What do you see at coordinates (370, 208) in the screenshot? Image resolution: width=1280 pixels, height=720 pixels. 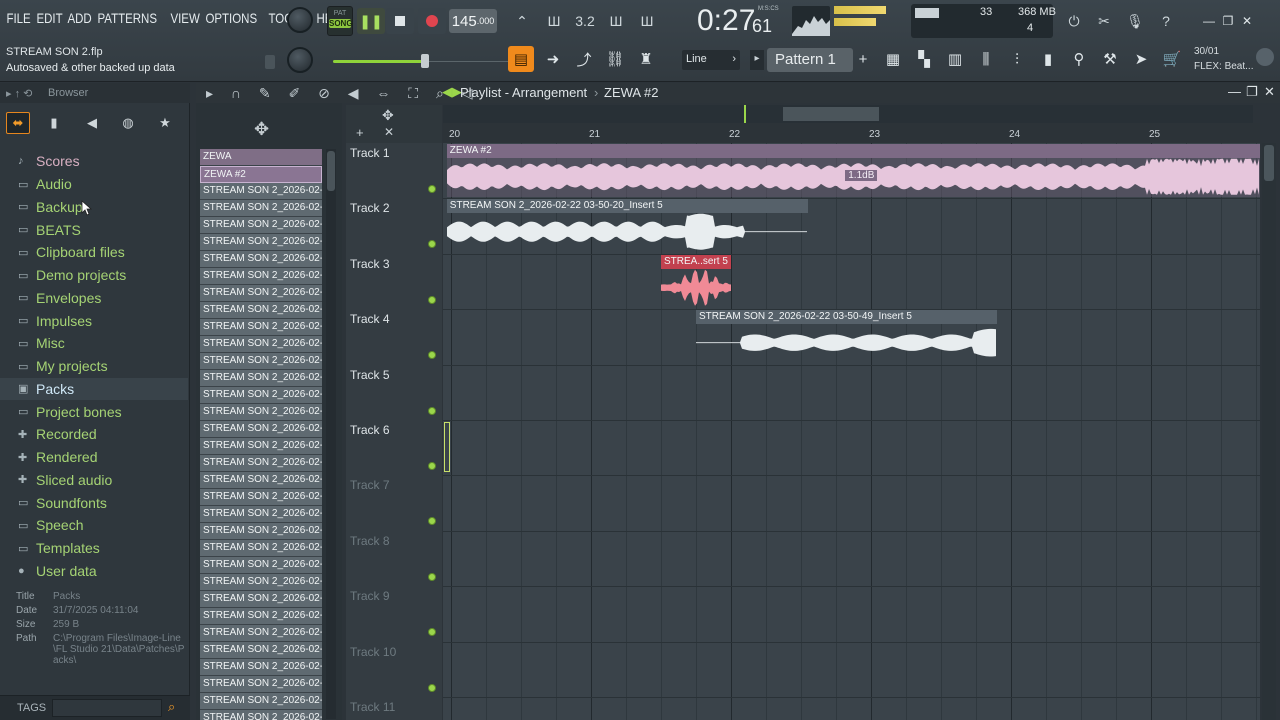 I see `track-label: Track 2` at bounding box center [370, 208].